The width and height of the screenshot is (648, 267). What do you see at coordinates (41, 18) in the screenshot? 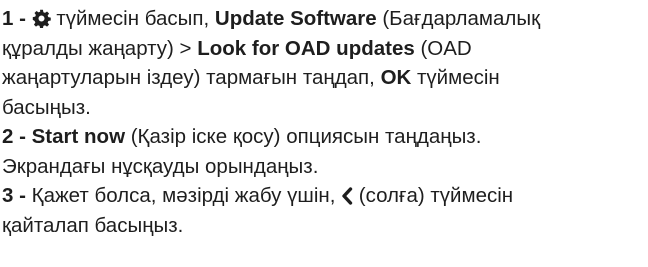
I see `gear-icon` at bounding box center [41, 18].